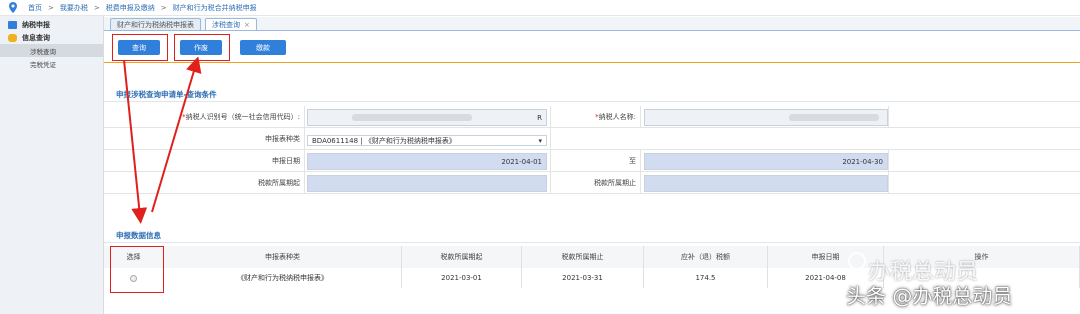  Describe the element at coordinates (929, 296) in the screenshot. I see `watermark-credit: 头条 @办税总动员` at that location.